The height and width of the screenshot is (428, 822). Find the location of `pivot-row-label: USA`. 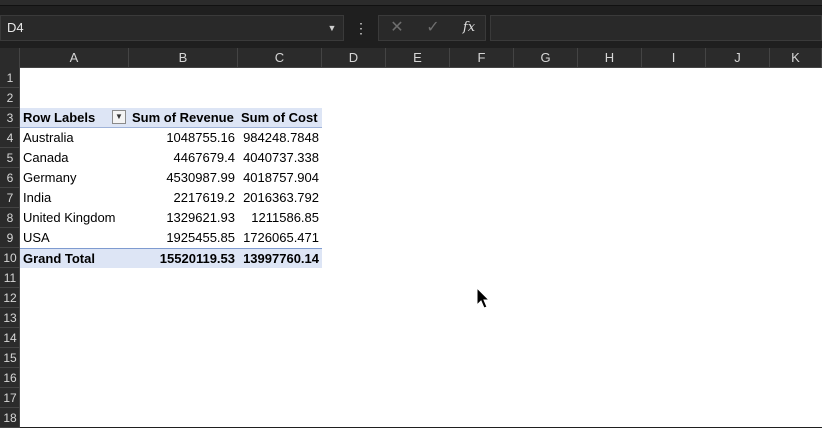

pivot-row-label: USA is located at coordinates (74, 238).